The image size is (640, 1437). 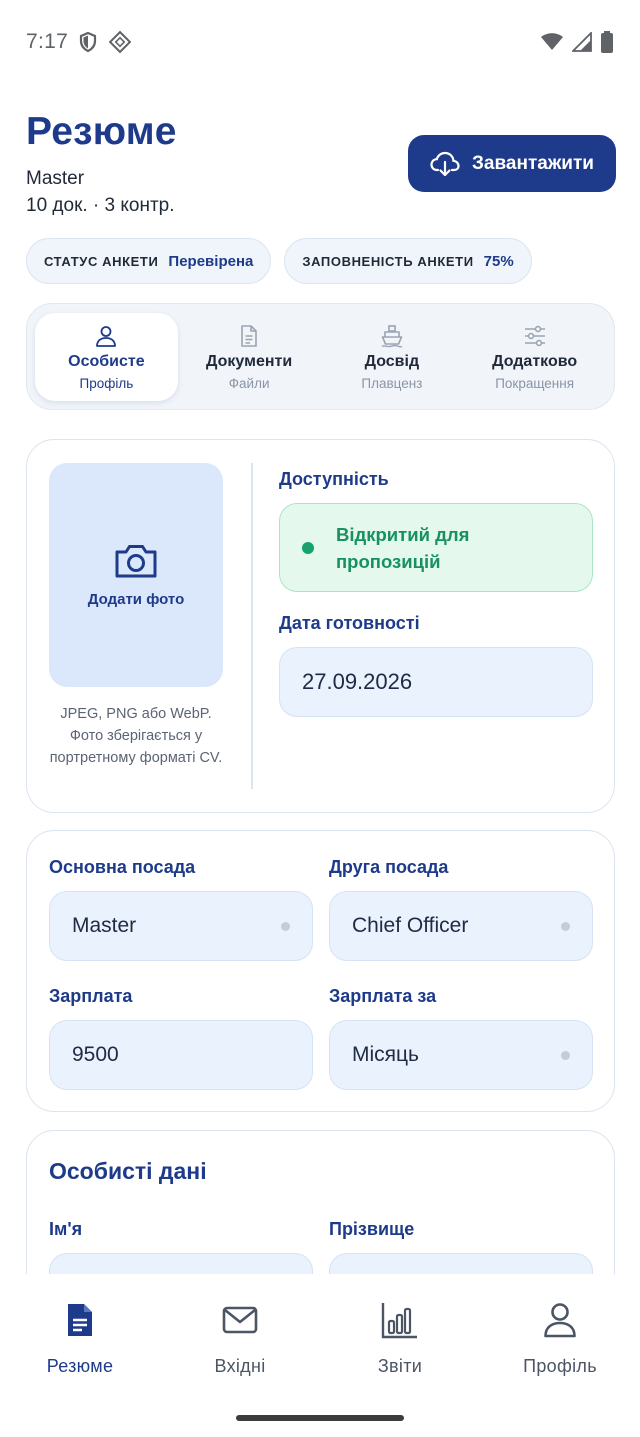 What do you see at coordinates (320, 42) in the screenshot?
I see `status-bar: 7:17` at bounding box center [320, 42].